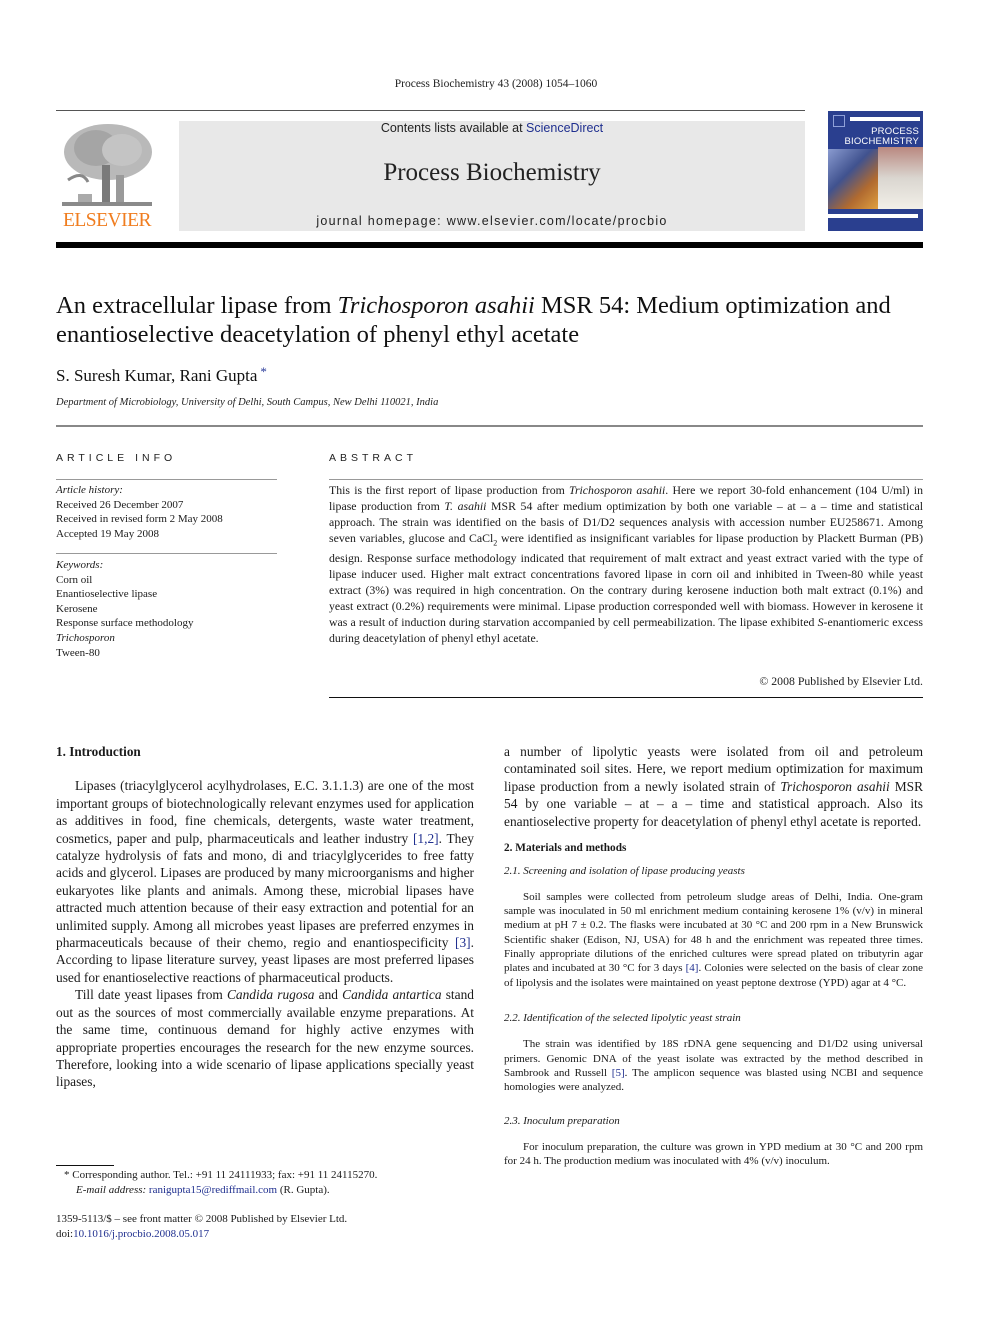 The width and height of the screenshot is (992, 1323). What do you see at coordinates (626, 479) in the screenshot?
I see `abstract-rule` at bounding box center [626, 479].